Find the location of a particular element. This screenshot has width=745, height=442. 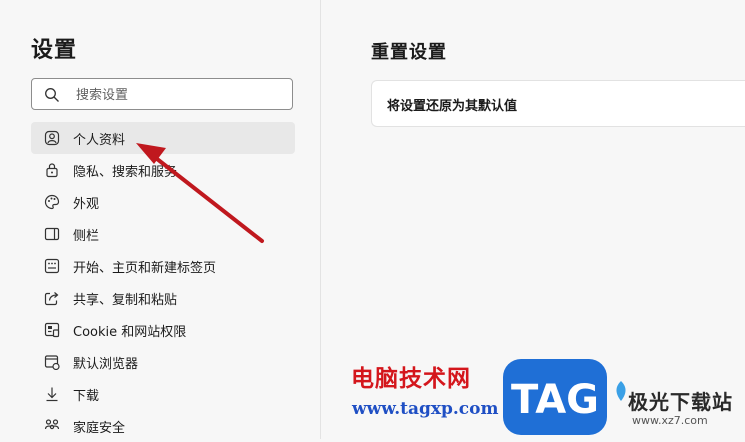

sidebar-item-label: 下载 is located at coordinates (86, 396).